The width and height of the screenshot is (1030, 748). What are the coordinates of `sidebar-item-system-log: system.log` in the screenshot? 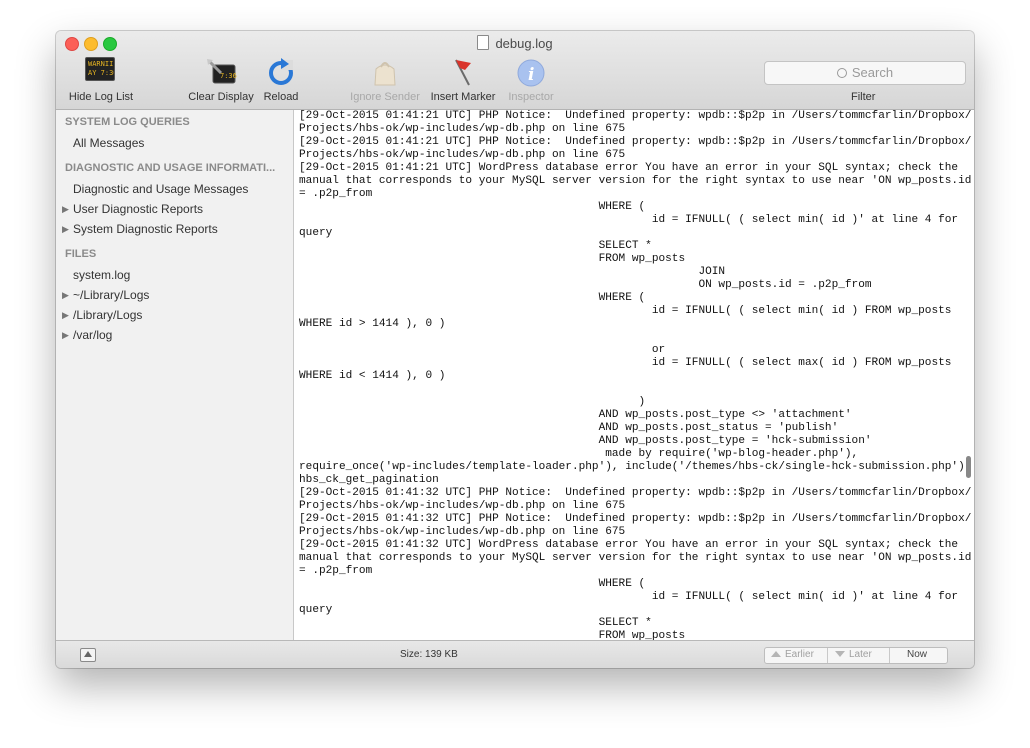 It's located at (101, 275).